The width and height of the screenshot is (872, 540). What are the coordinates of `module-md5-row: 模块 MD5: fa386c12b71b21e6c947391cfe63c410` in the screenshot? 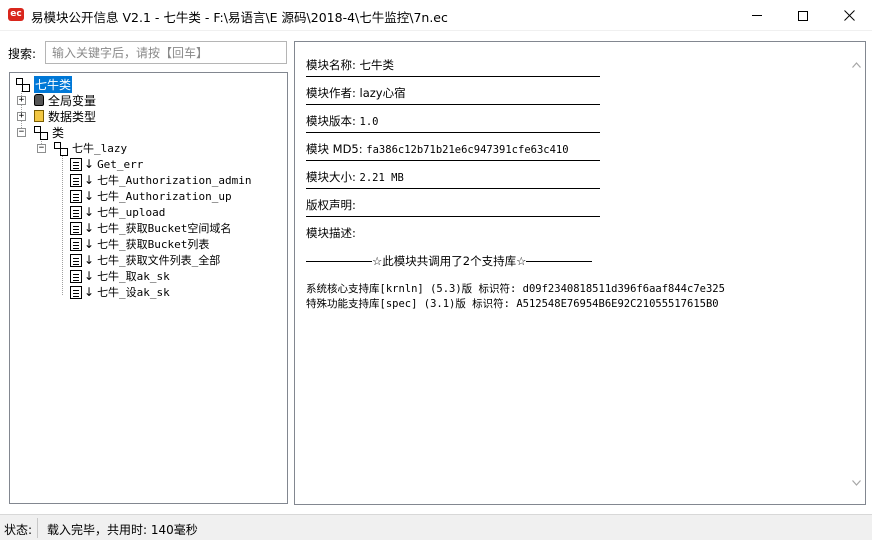 It's located at (437, 149).